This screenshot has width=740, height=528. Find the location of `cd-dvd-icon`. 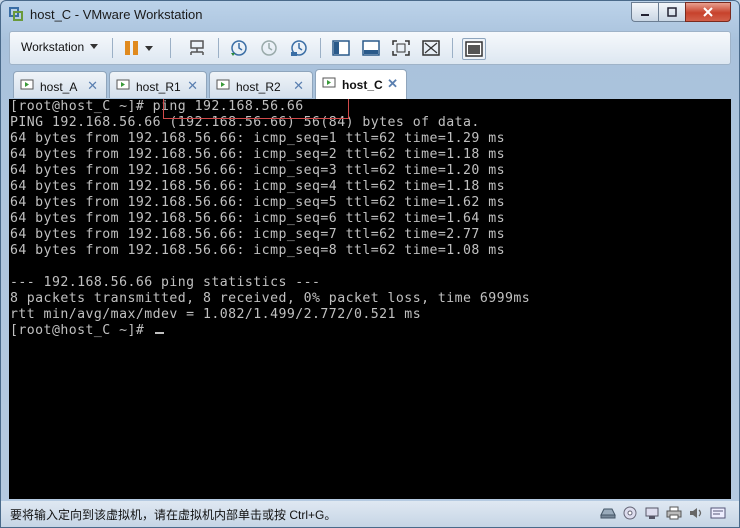

cd-dvd-icon is located at coordinates (630, 513).